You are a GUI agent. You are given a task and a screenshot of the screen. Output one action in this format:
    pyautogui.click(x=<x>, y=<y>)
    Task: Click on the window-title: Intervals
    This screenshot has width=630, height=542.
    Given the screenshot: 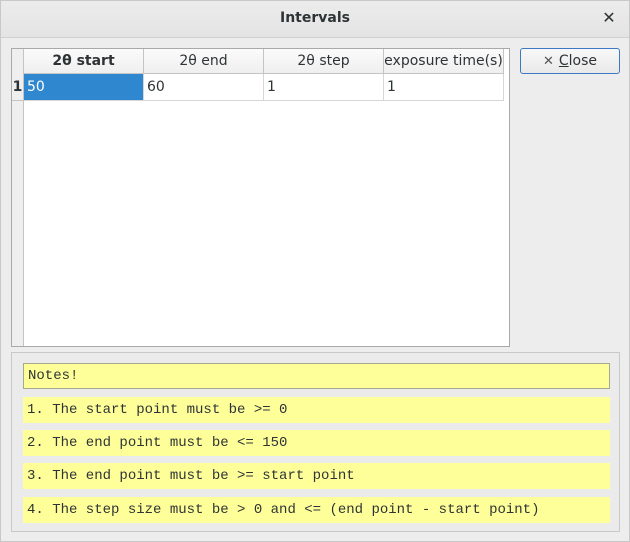 What is the action you would take?
    pyautogui.click(x=315, y=18)
    